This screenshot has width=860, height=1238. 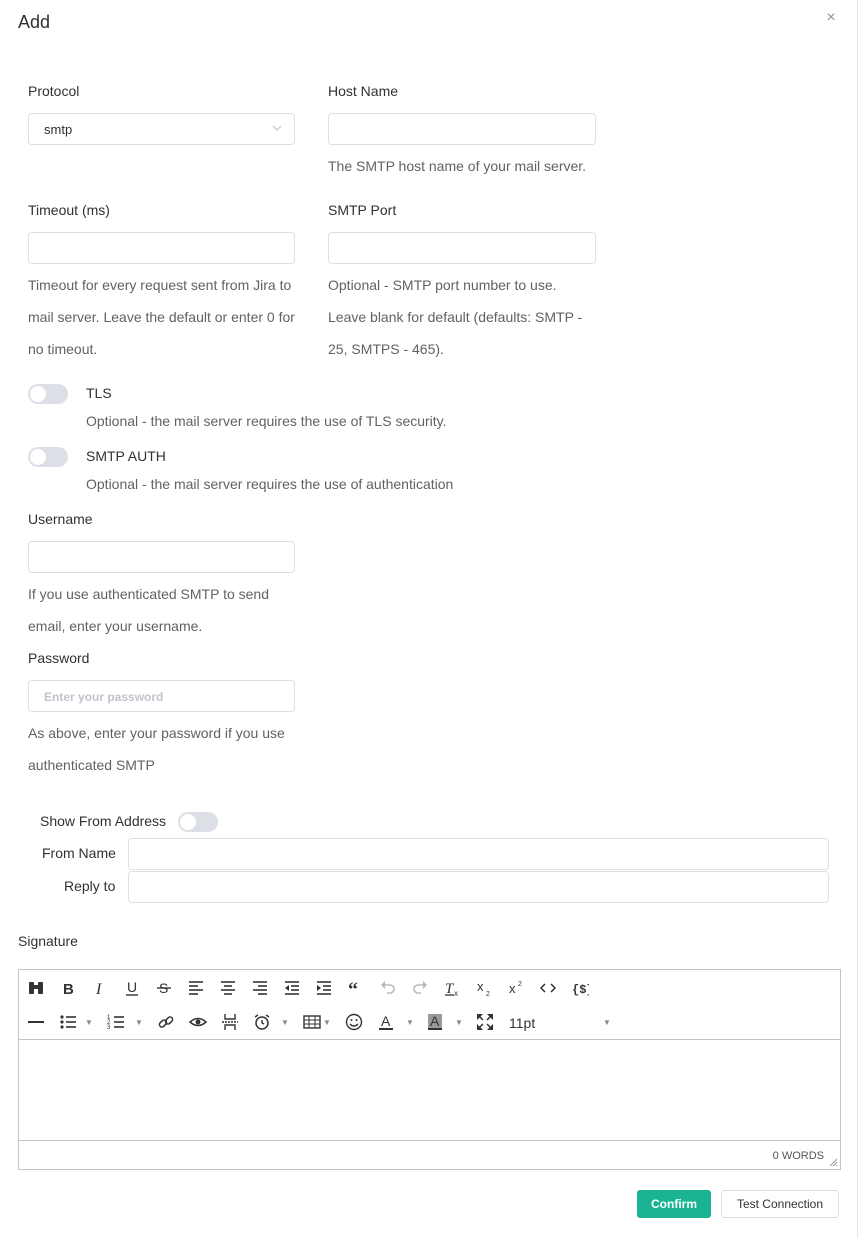 I want to click on host-help: The SMTP host name of your mail server., so click(x=457, y=166).